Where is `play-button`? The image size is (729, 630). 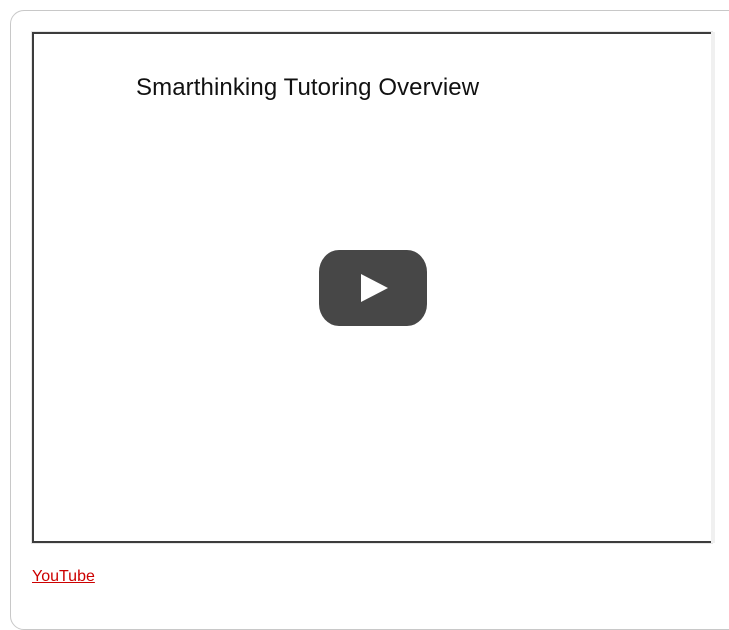
play-button is located at coordinates (373, 288).